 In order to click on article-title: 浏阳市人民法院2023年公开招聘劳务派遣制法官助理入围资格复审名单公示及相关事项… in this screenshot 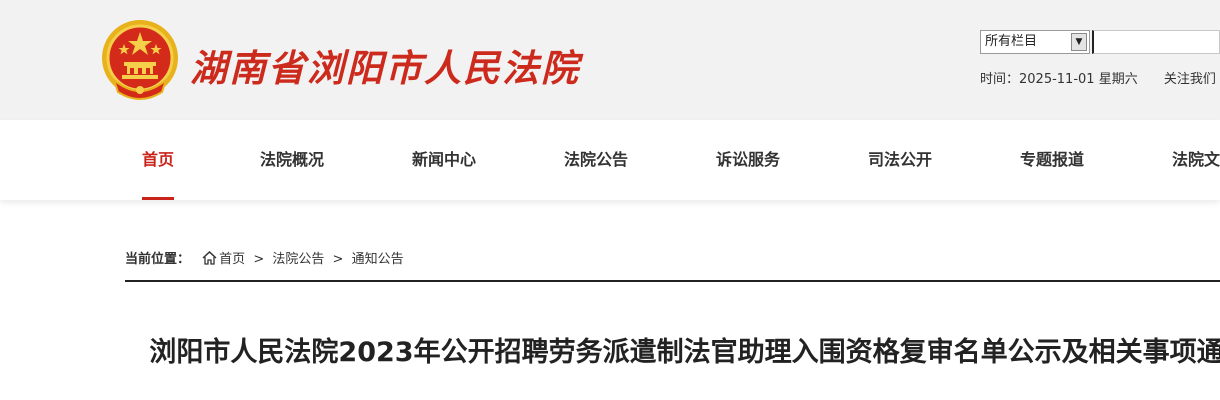, I will do `click(684, 352)`.